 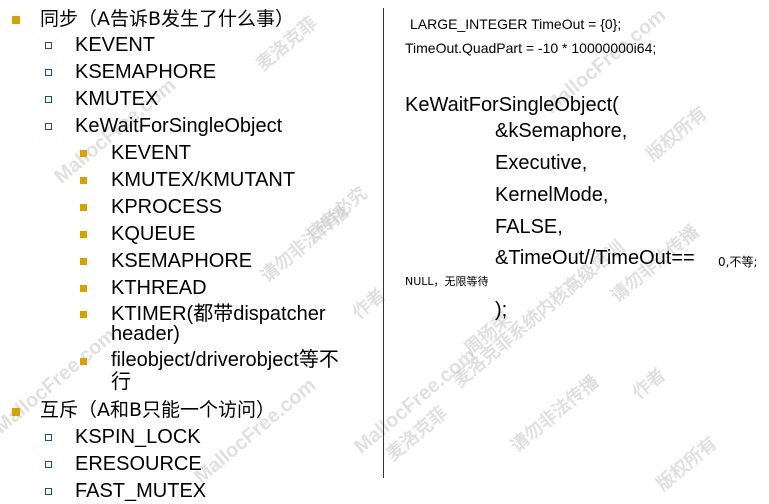 I want to click on watermark-text: 作者, so click(x=649, y=384).